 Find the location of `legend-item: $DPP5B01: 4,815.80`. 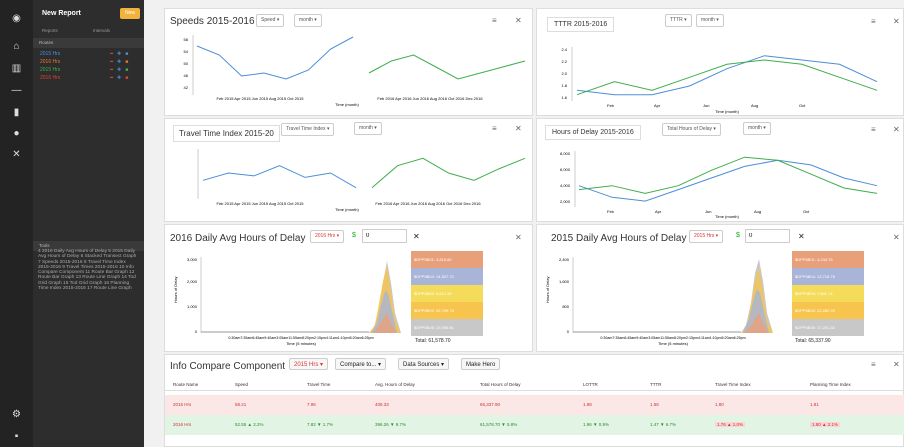

legend-item: $DPP5B01: 4,815.80 is located at coordinates (447, 259).